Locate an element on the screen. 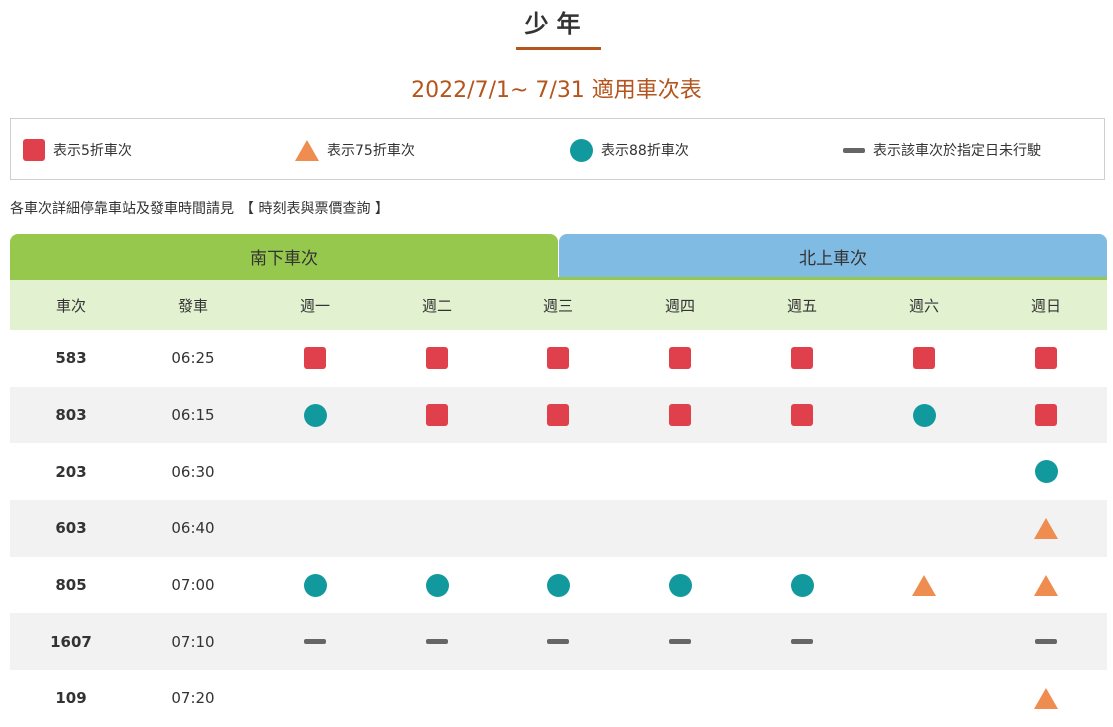 Image resolution: width=1113 pixels, height=727 pixels. train-number: 1607 is located at coordinates (71, 641).